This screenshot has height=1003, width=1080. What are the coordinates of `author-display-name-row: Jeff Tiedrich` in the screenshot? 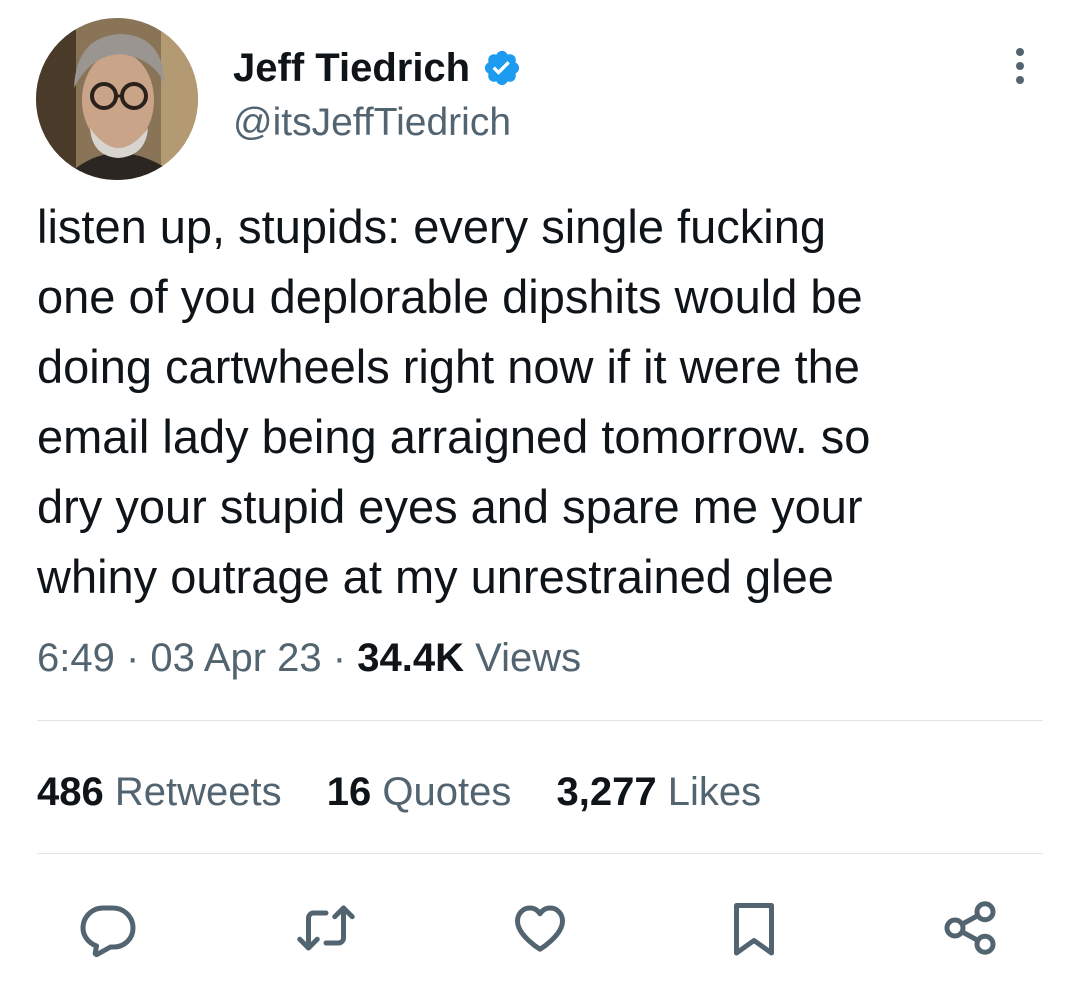 It's located at (377, 68).